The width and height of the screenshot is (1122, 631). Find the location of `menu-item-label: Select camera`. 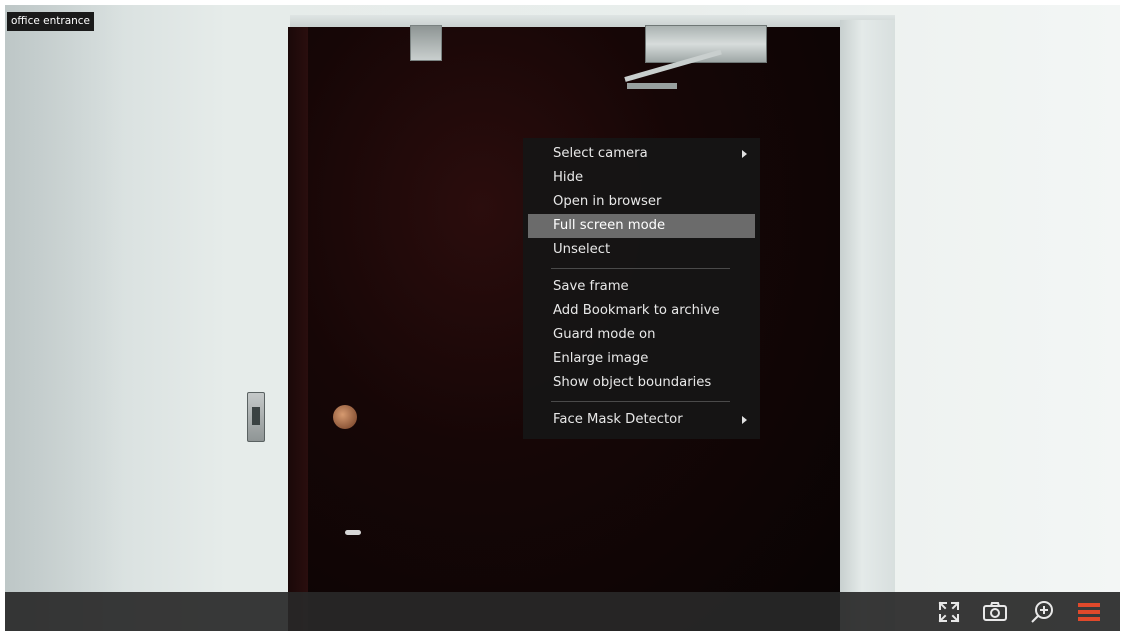

menu-item-label: Select camera is located at coordinates (600, 153).